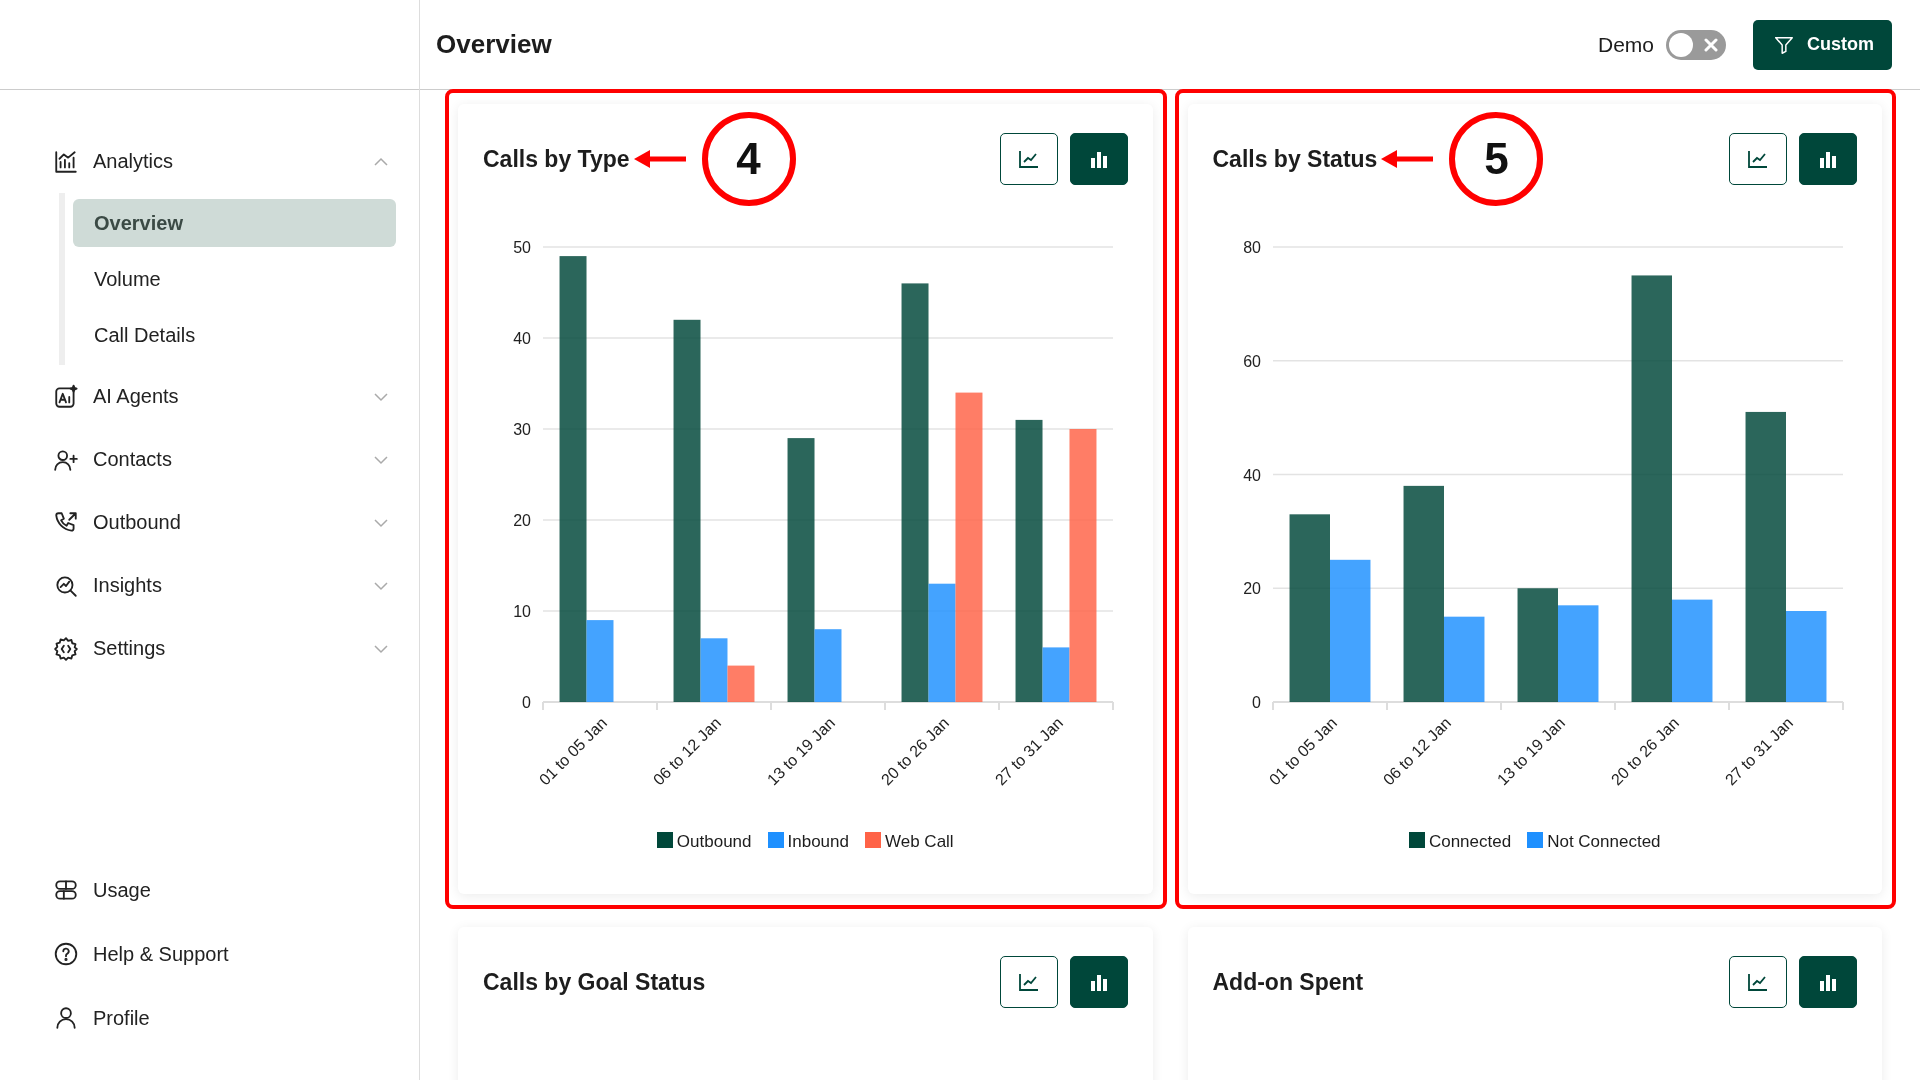  What do you see at coordinates (522, 247) in the screenshot?
I see `axis-label: 50` at bounding box center [522, 247].